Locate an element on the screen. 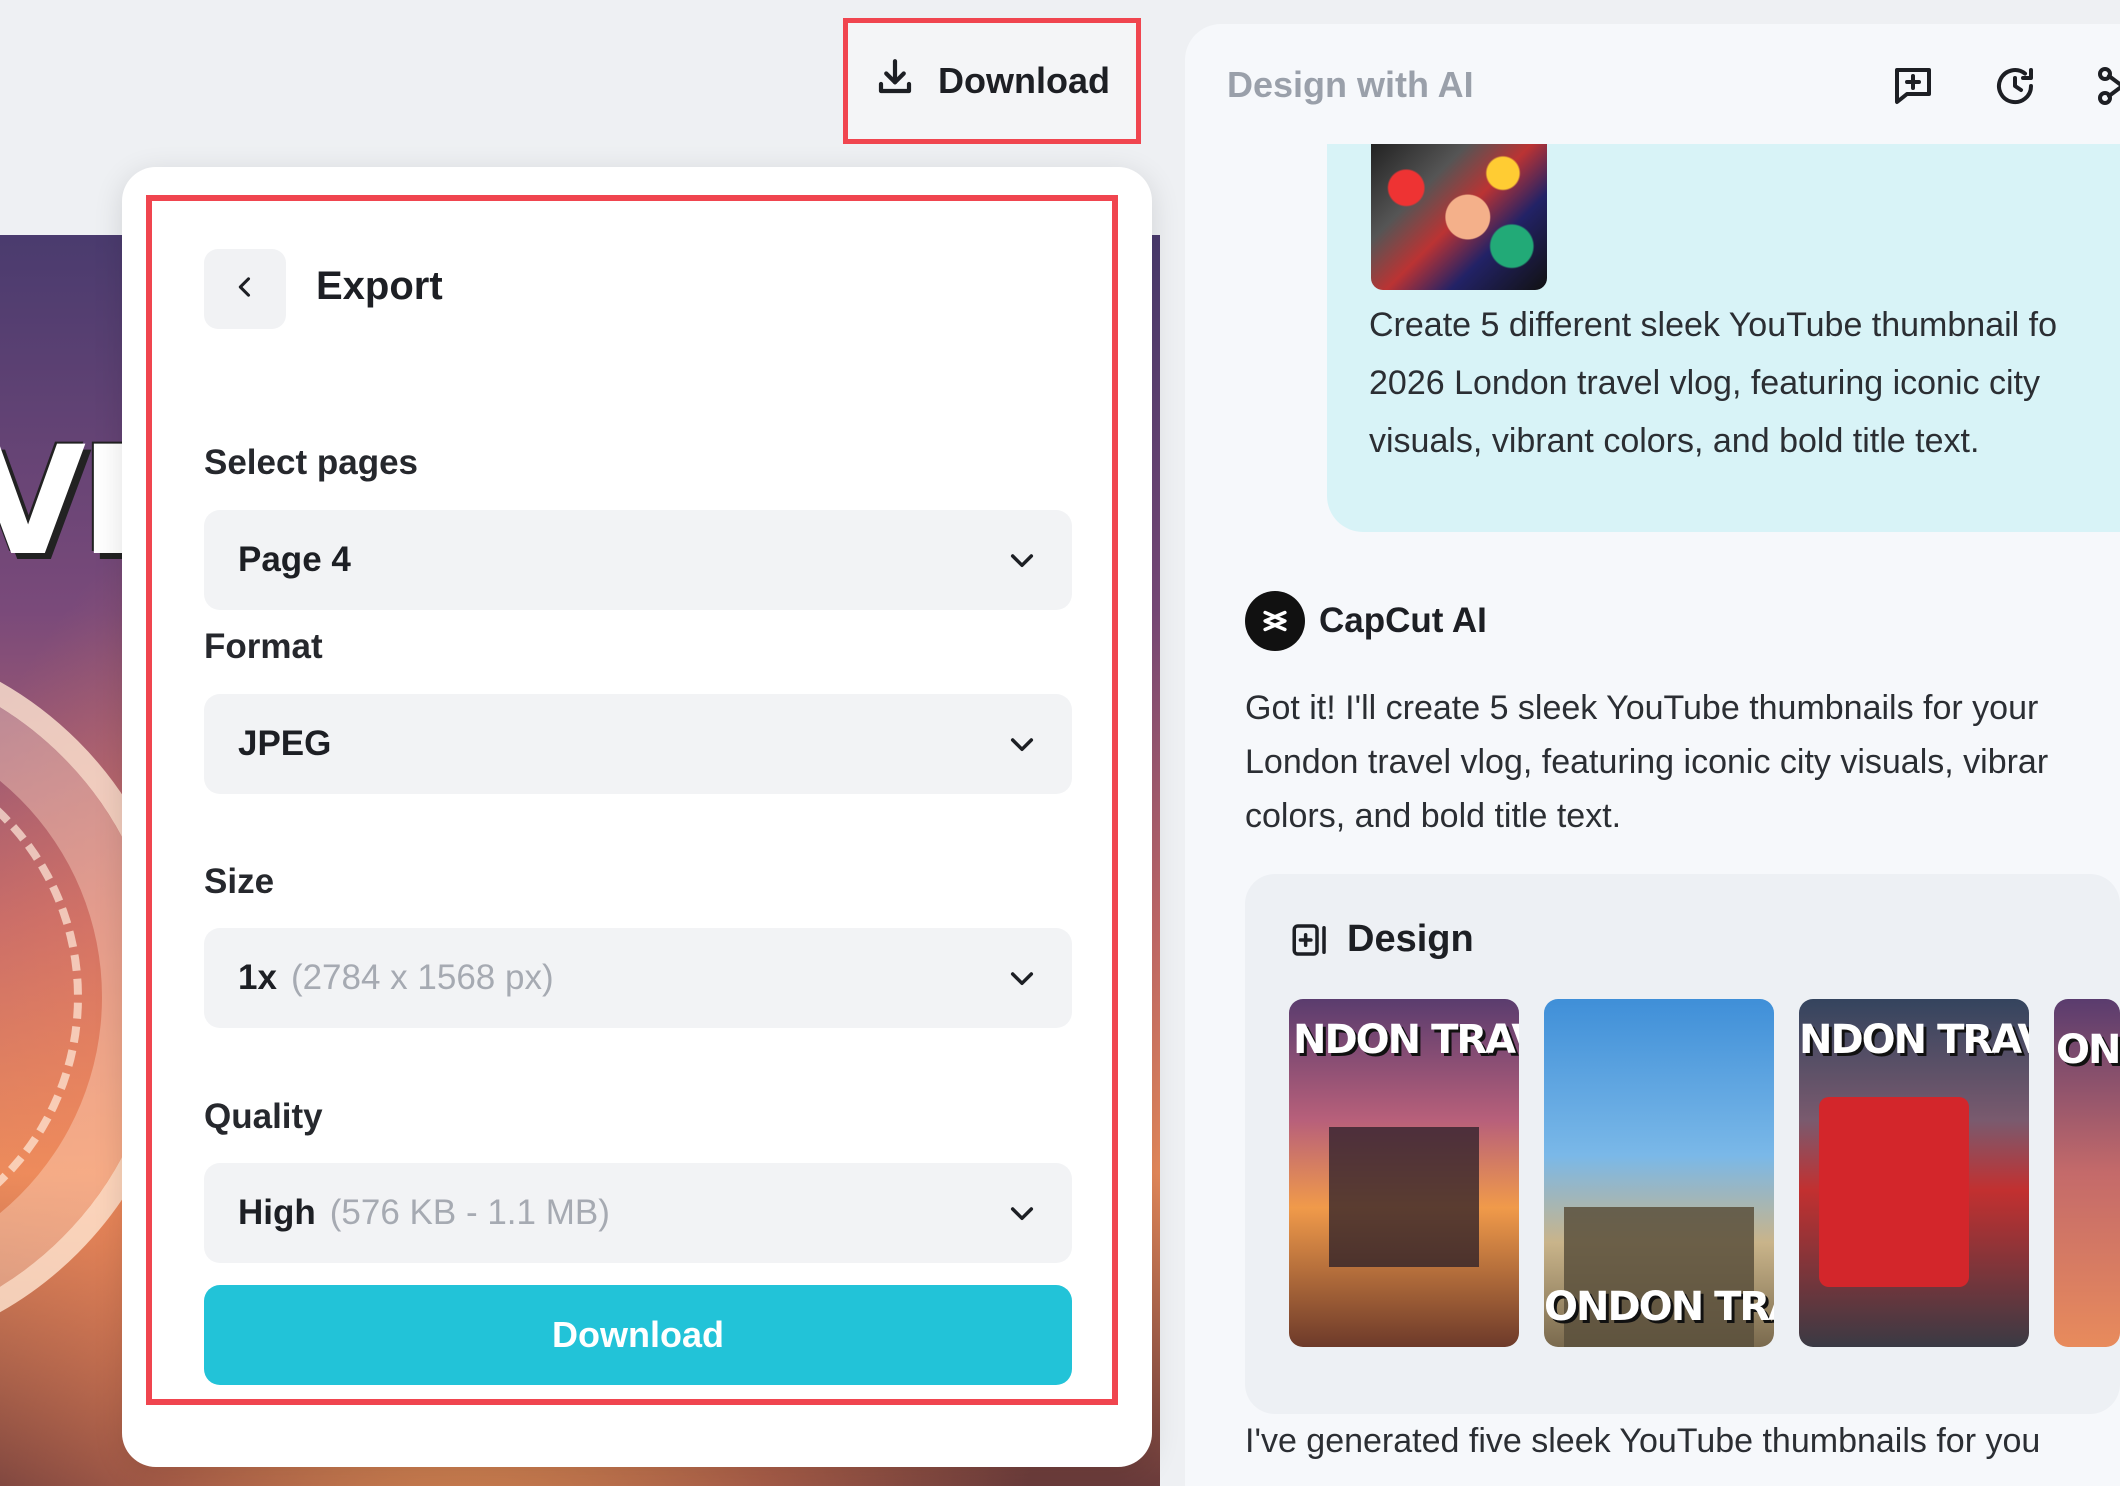  size-value: 1x is located at coordinates (257, 977).